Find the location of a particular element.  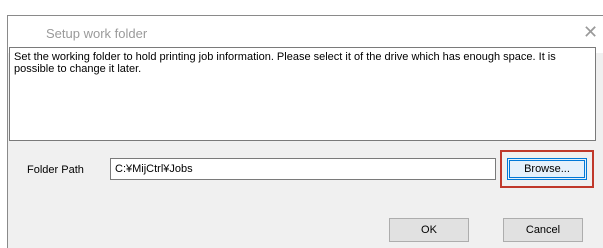

folder-path-field: C:¥MijCtrl¥Jobs is located at coordinates (303, 169).